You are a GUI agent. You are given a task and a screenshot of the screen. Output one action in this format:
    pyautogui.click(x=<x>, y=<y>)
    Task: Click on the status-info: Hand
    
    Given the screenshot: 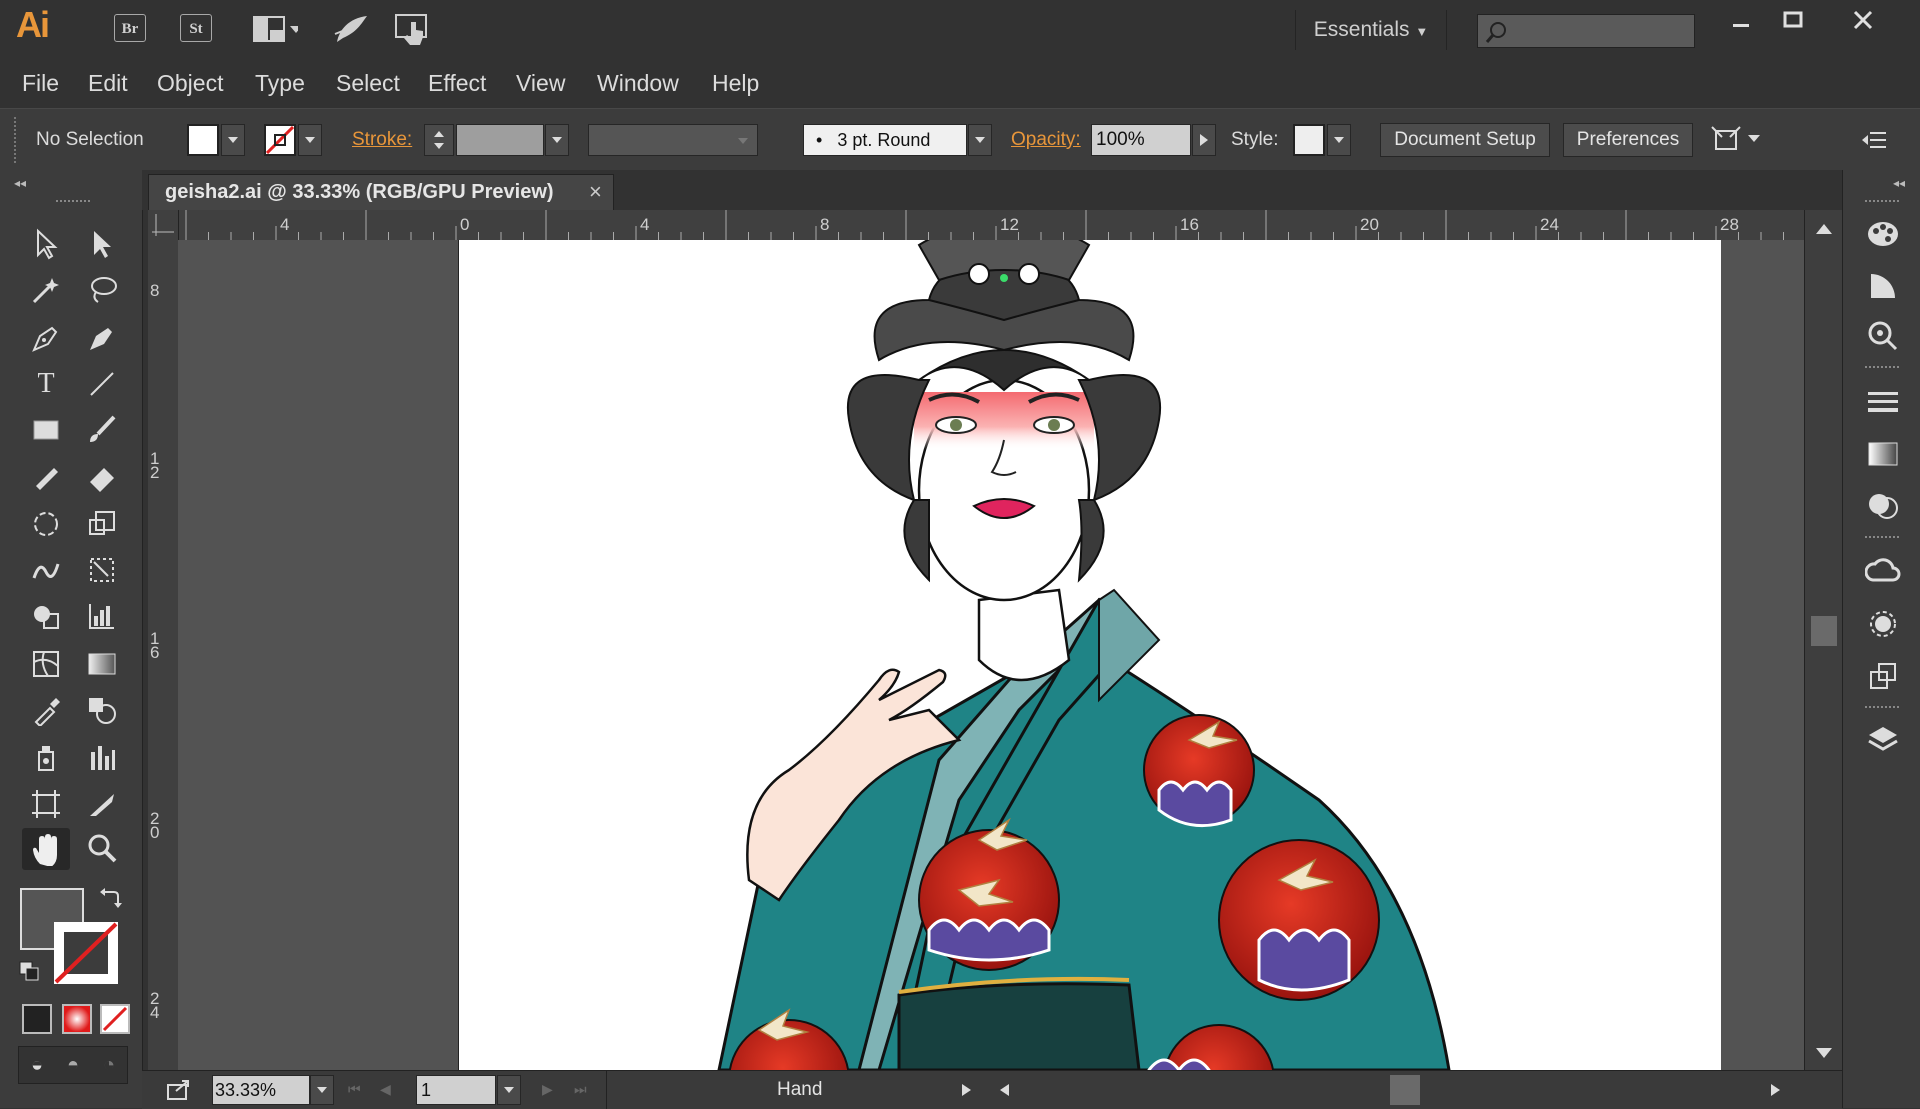 What is the action you would take?
    pyautogui.click(x=797, y=1090)
    